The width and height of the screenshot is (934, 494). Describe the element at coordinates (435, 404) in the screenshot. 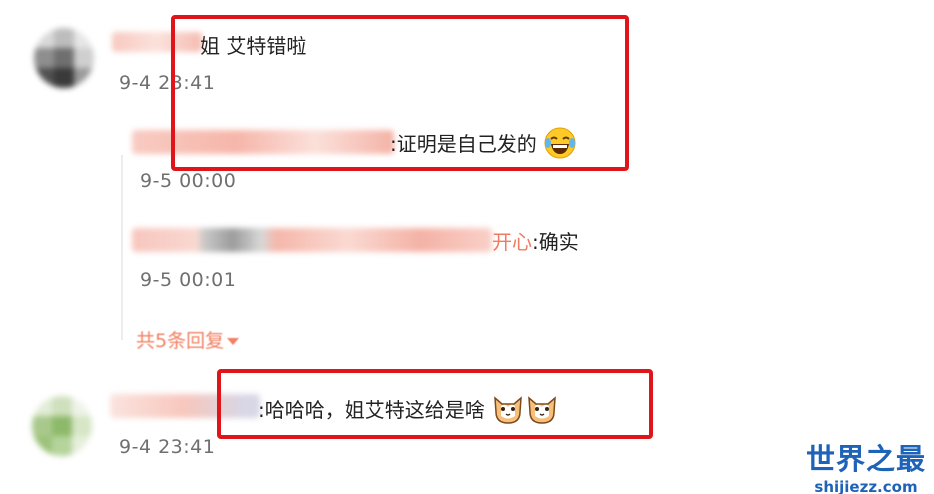

I see `highlight-box` at that location.